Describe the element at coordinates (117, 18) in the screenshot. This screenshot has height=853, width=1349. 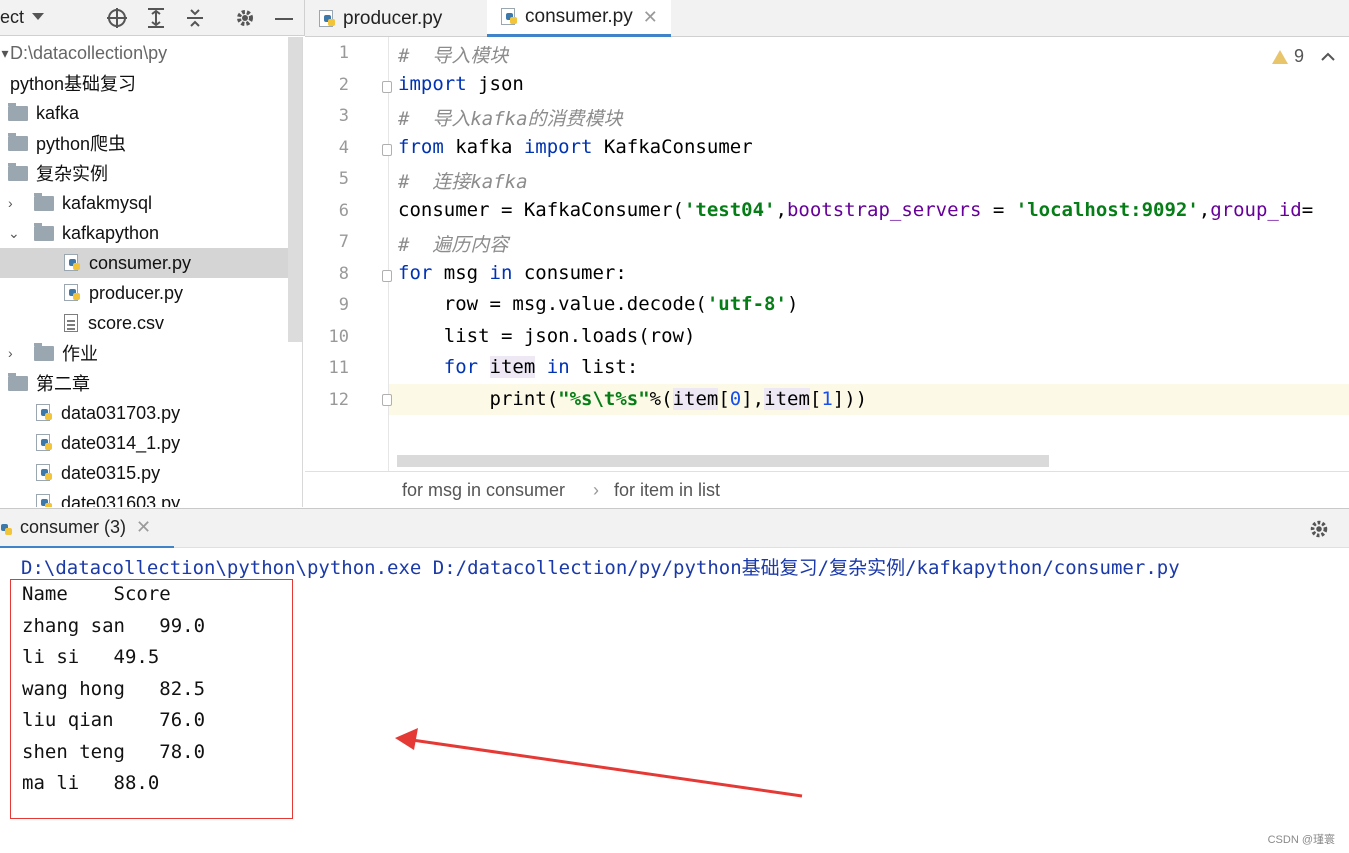
I see `locate-icon` at that location.